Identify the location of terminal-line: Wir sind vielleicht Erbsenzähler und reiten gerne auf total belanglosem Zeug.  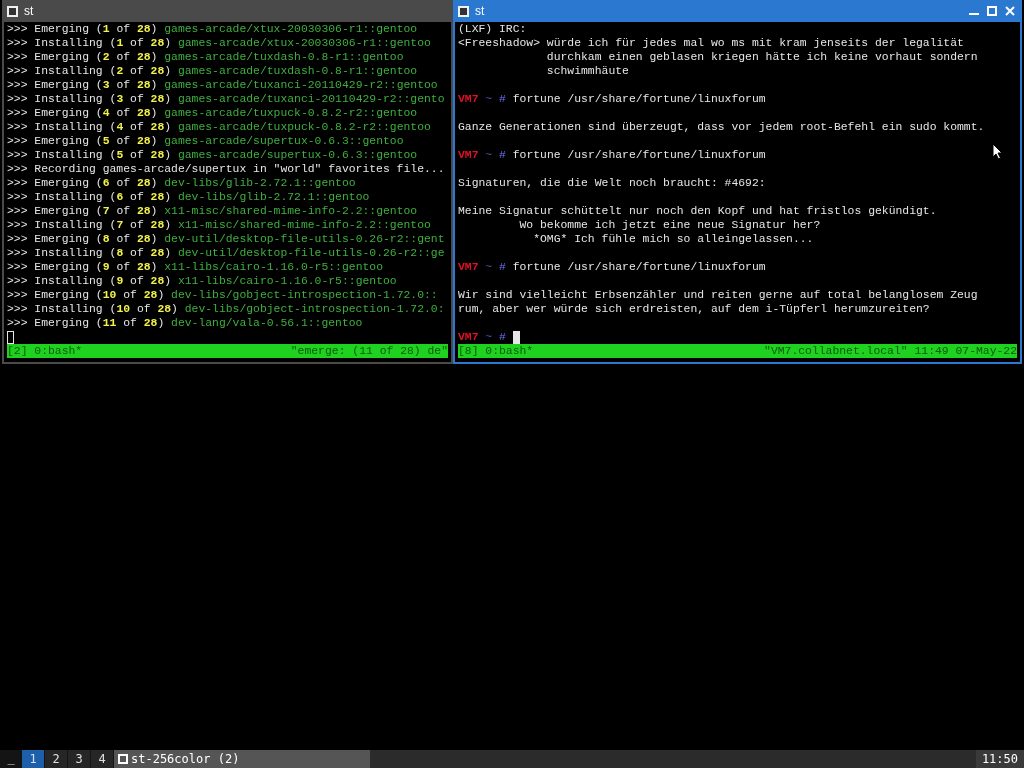
(718, 295).